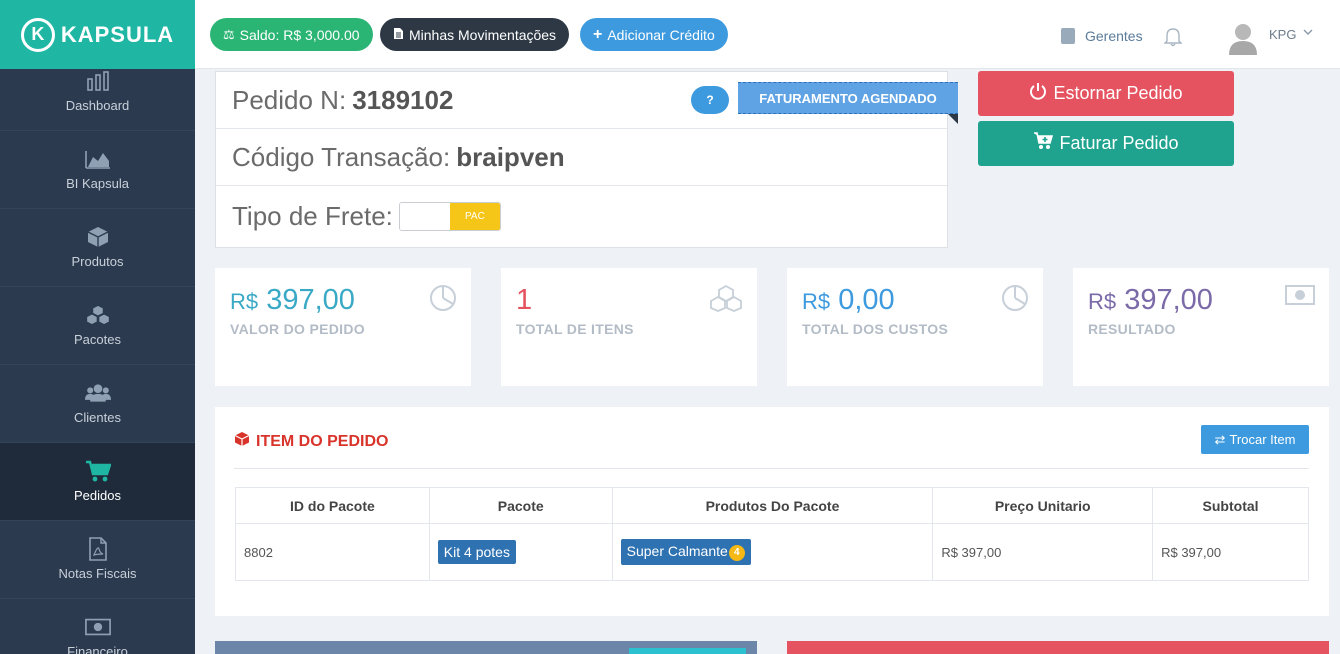 Image resolution: width=1340 pixels, height=654 pixels. Describe the element at coordinates (1230, 552) in the screenshot. I see `cell-subtotal: R$ 397,00` at that location.